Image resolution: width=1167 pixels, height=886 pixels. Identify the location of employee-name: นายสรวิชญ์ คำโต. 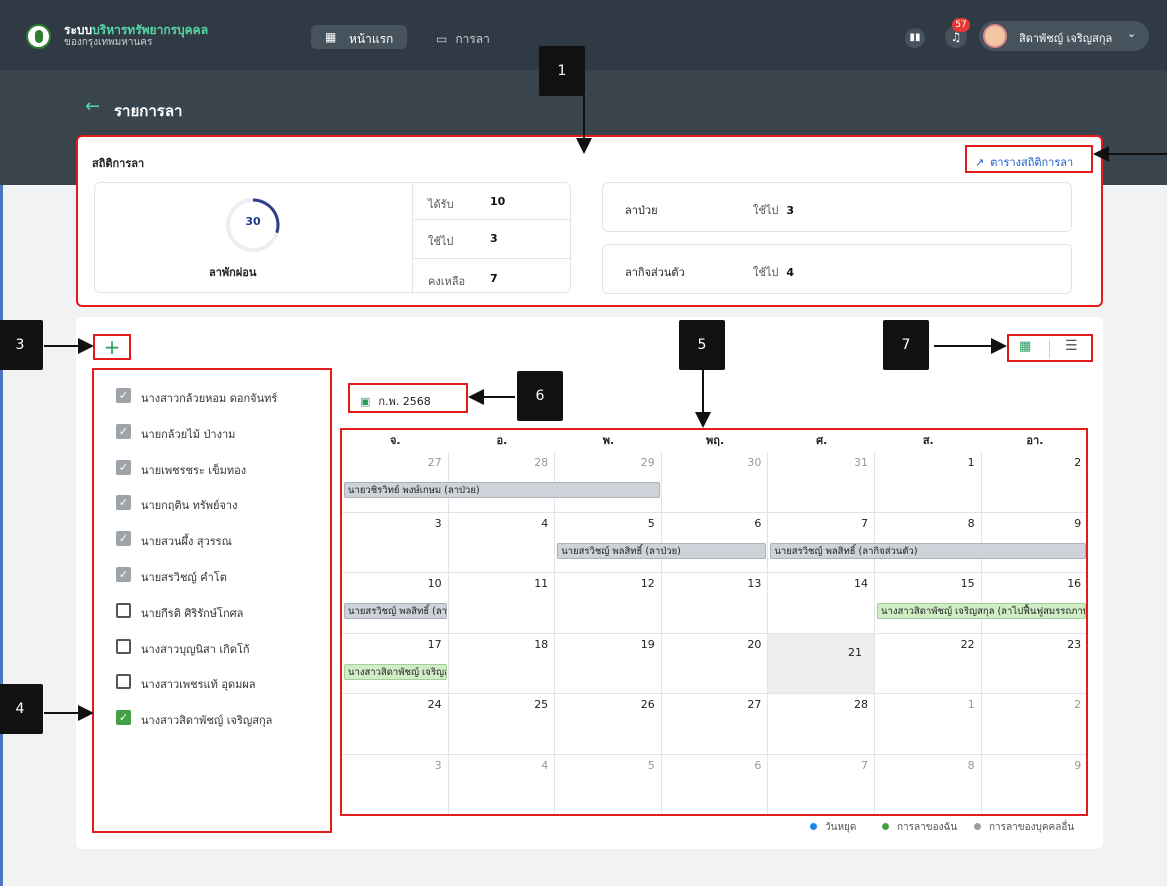
(184, 577).